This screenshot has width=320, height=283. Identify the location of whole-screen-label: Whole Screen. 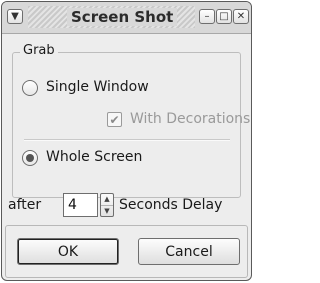
(94, 157).